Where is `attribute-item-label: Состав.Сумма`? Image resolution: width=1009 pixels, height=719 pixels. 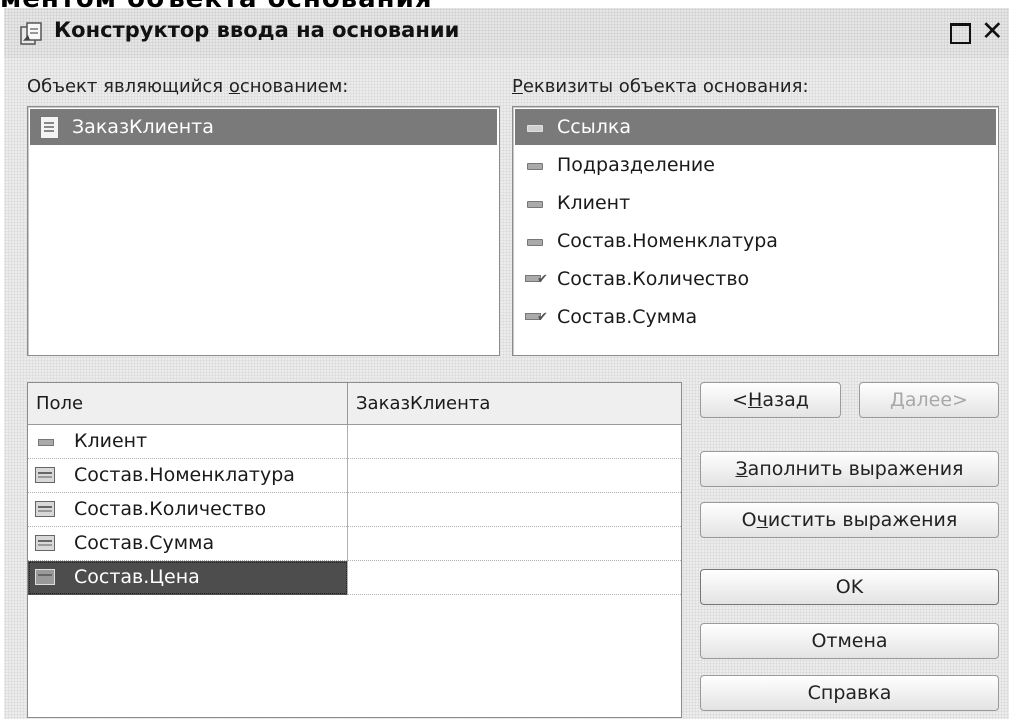 attribute-item-label: Состав.Сумма is located at coordinates (627, 317).